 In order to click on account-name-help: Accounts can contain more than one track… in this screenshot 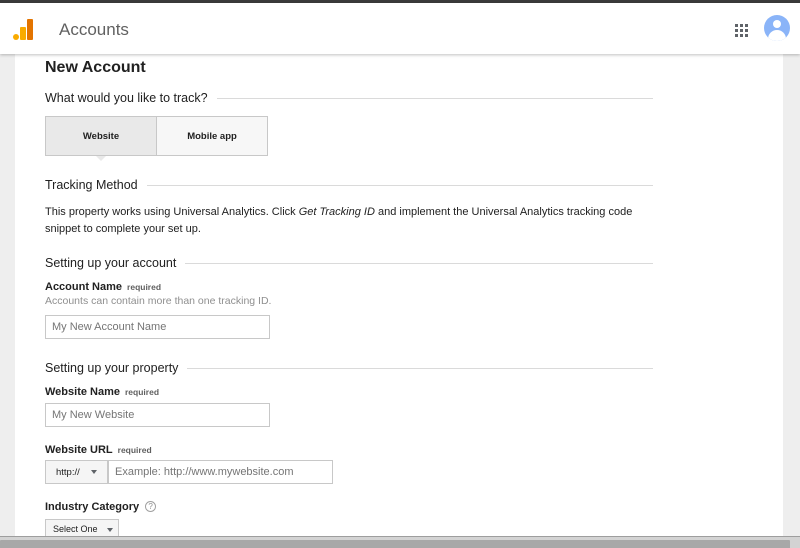, I will do `click(158, 301)`.